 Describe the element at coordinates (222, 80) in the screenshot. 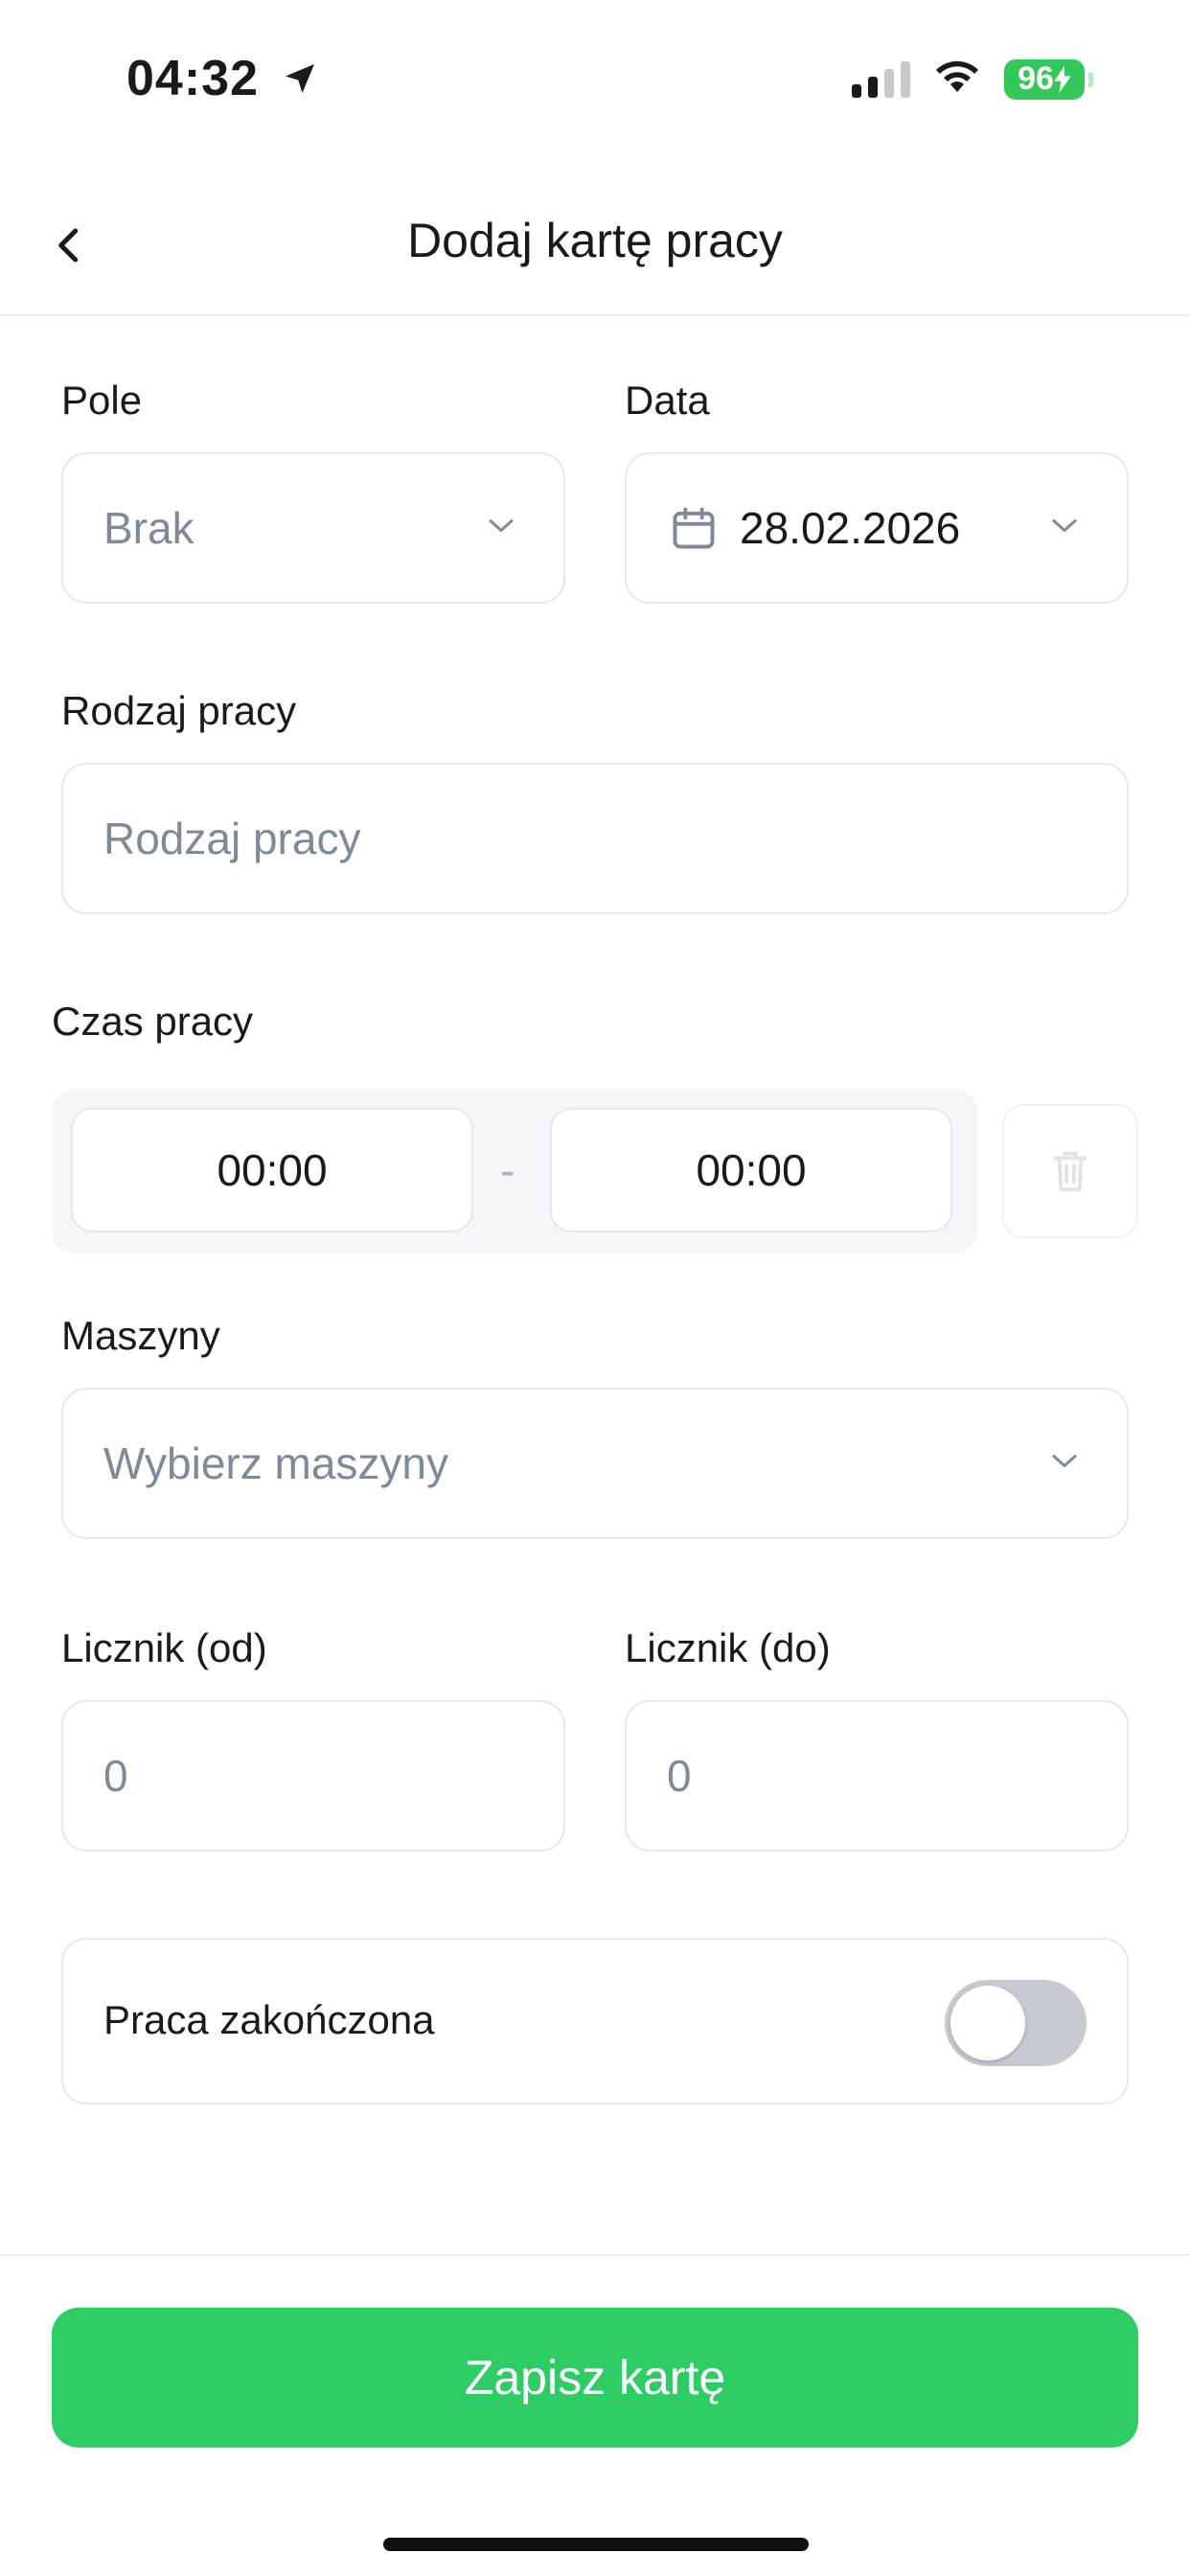

I see `status-time: 04:32` at that location.